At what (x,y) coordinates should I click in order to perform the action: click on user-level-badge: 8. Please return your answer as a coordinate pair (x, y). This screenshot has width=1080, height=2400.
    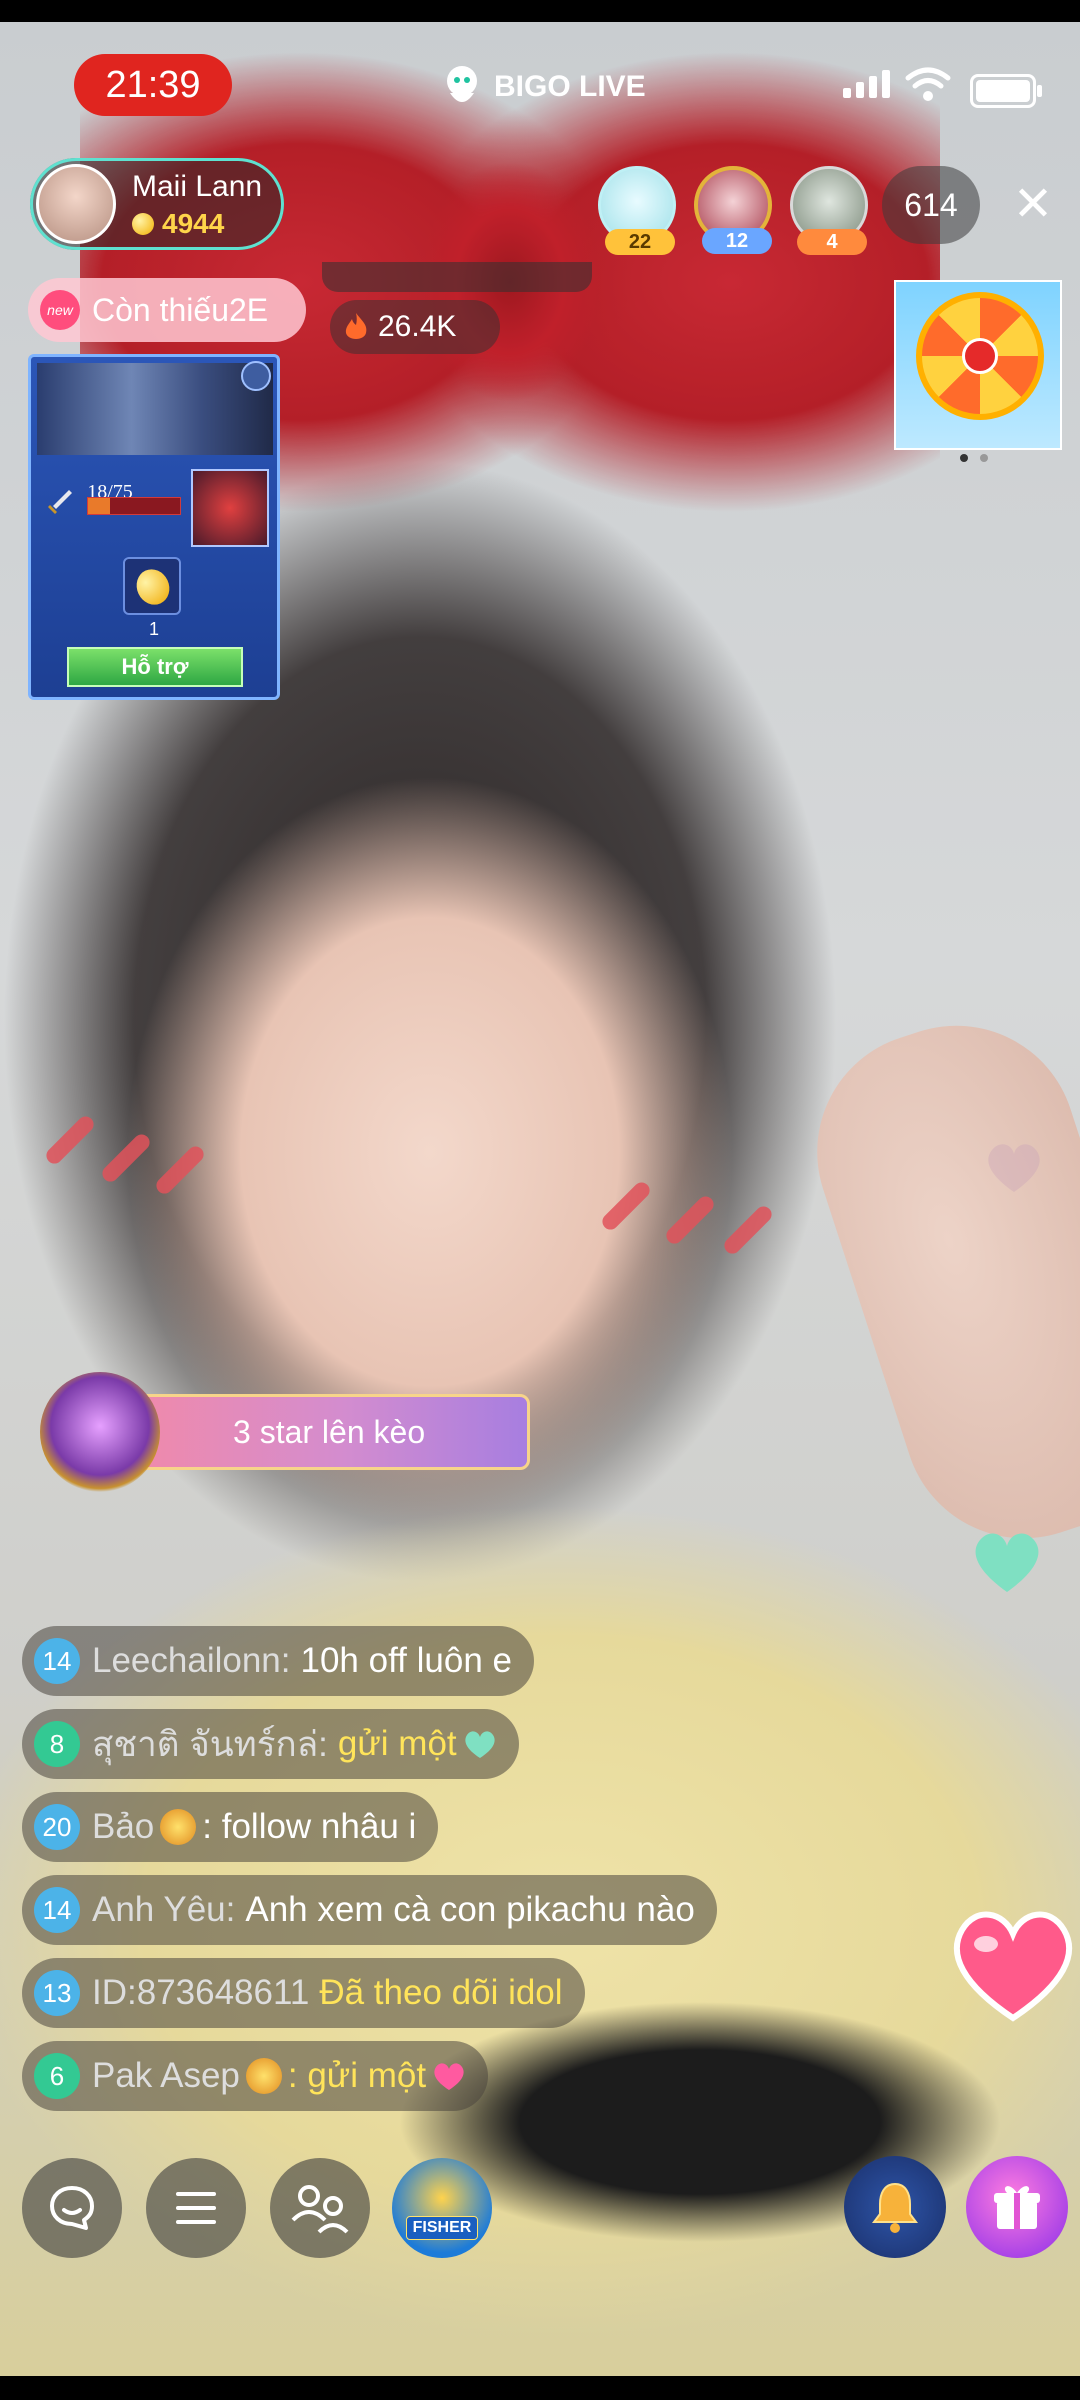
    Looking at the image, I should click on (57, 1744).